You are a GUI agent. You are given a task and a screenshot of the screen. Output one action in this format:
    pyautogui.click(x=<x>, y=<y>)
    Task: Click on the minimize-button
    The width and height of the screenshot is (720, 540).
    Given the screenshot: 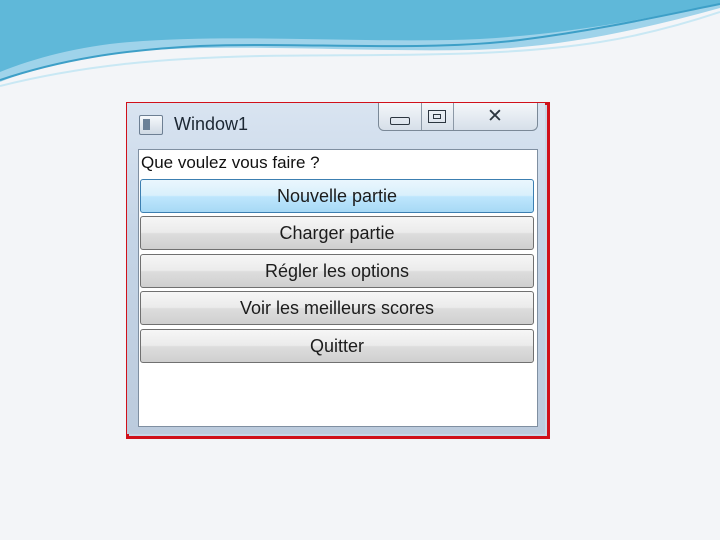 What is the action you would take?
    pyautogui.click(x=400, y=116)
    